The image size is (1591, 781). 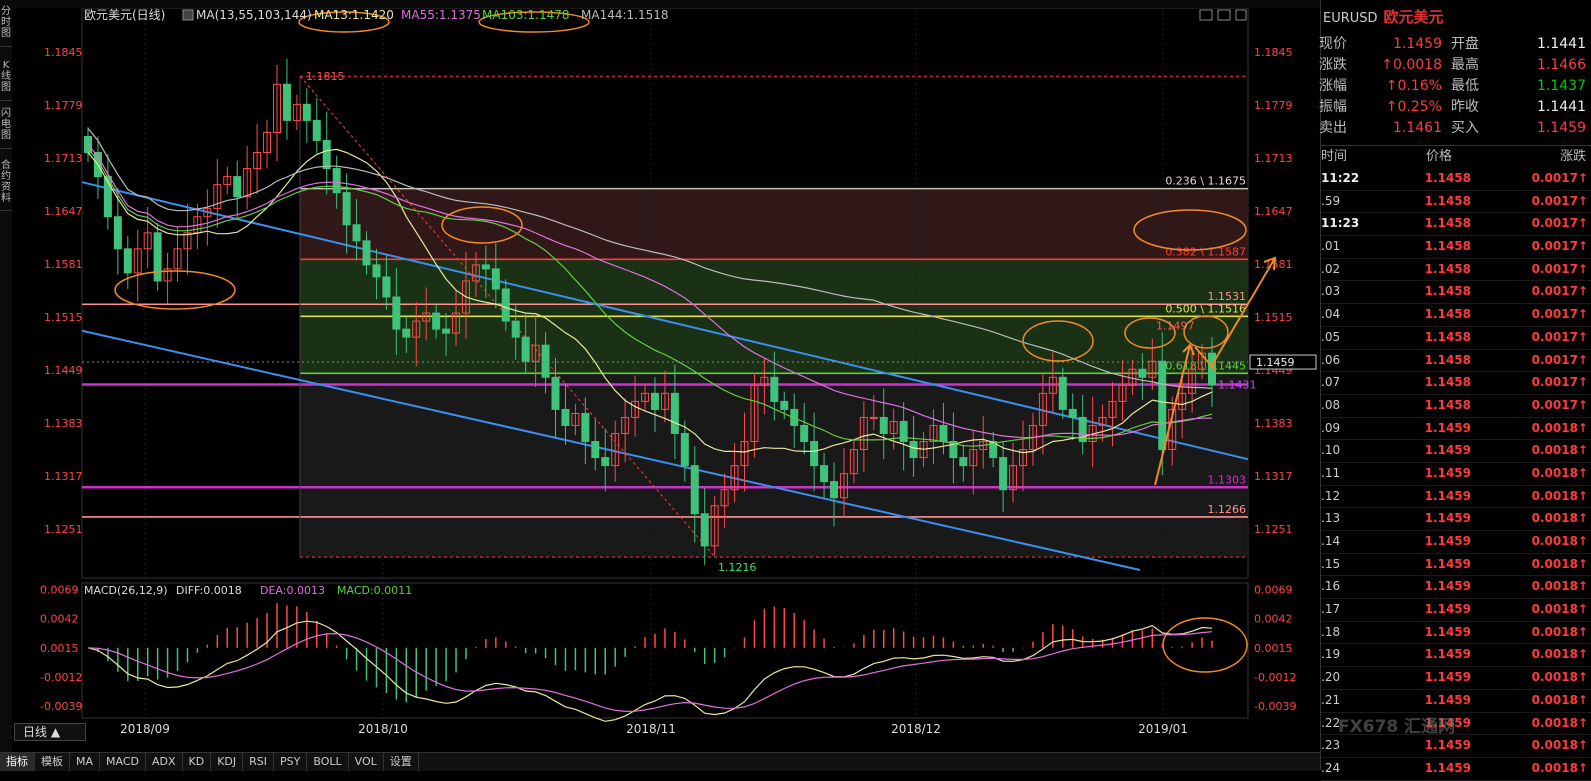 What do you see at coordinates (441, 15) in the screenshot?
I see `ma55-value: MA55:1.1375` at bounding box center [441, 15].